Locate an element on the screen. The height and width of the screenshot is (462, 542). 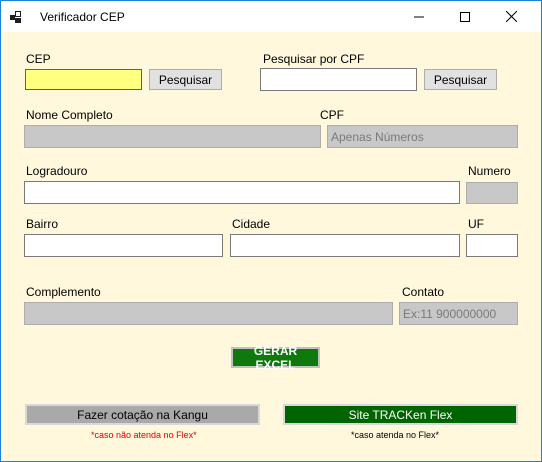
cpf-label: CPF is located at coordinates (332, 115).